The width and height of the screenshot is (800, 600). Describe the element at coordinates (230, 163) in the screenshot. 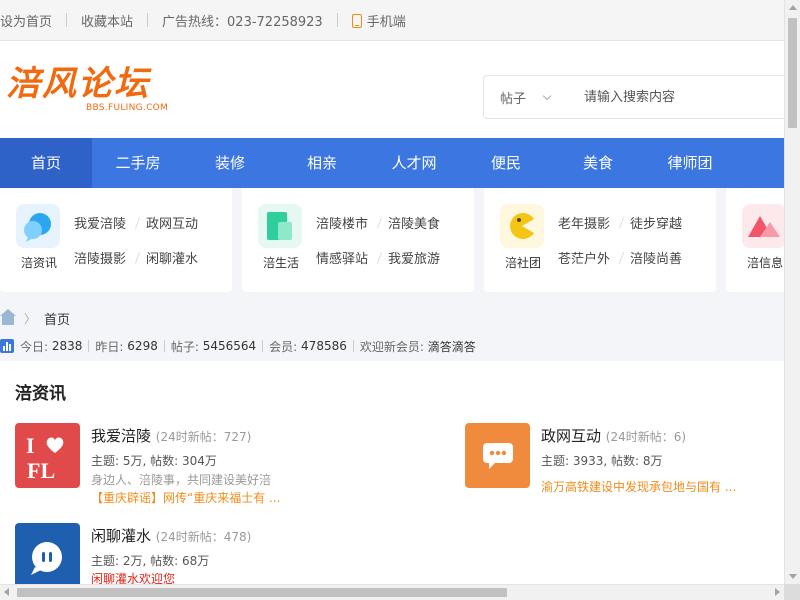

I see `nav-item-decoration: 装修` at that location.